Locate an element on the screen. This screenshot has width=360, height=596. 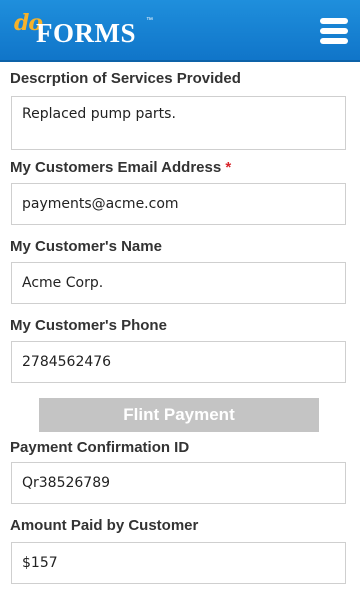
email-field: payments@acme.com is located at coordinates (178, 204).